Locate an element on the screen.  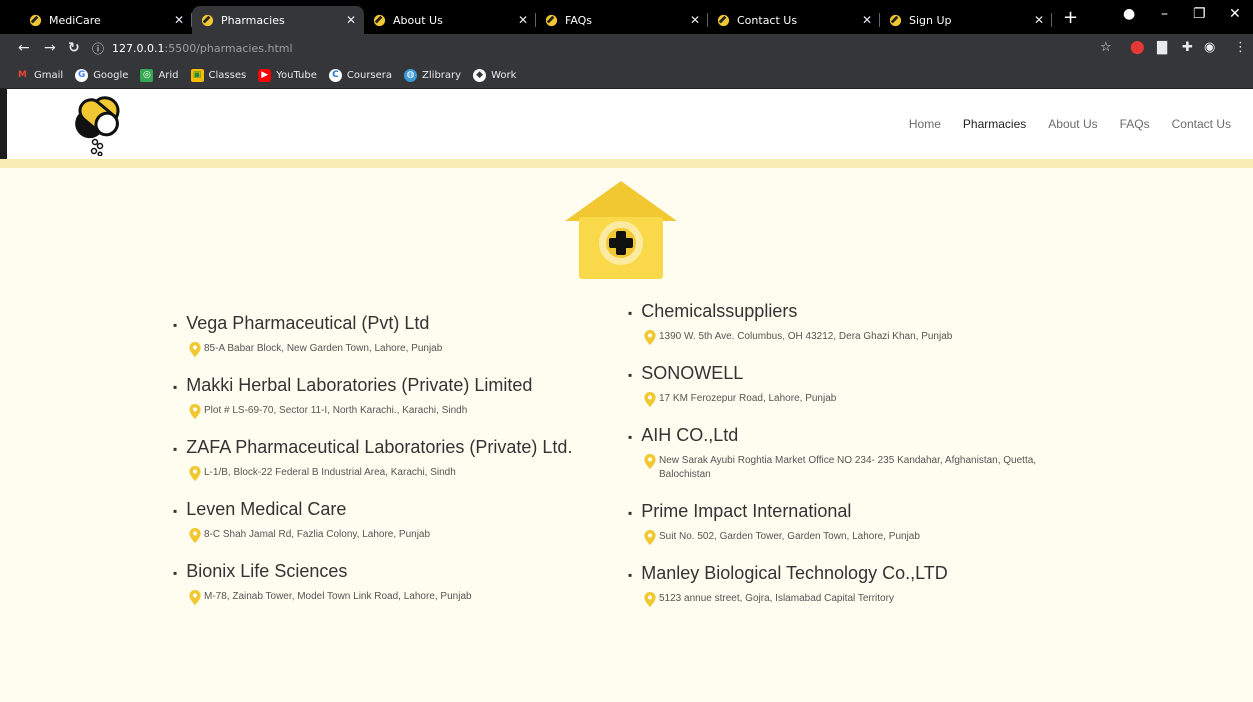
header-accent-band is located at coordinates (626, 163).